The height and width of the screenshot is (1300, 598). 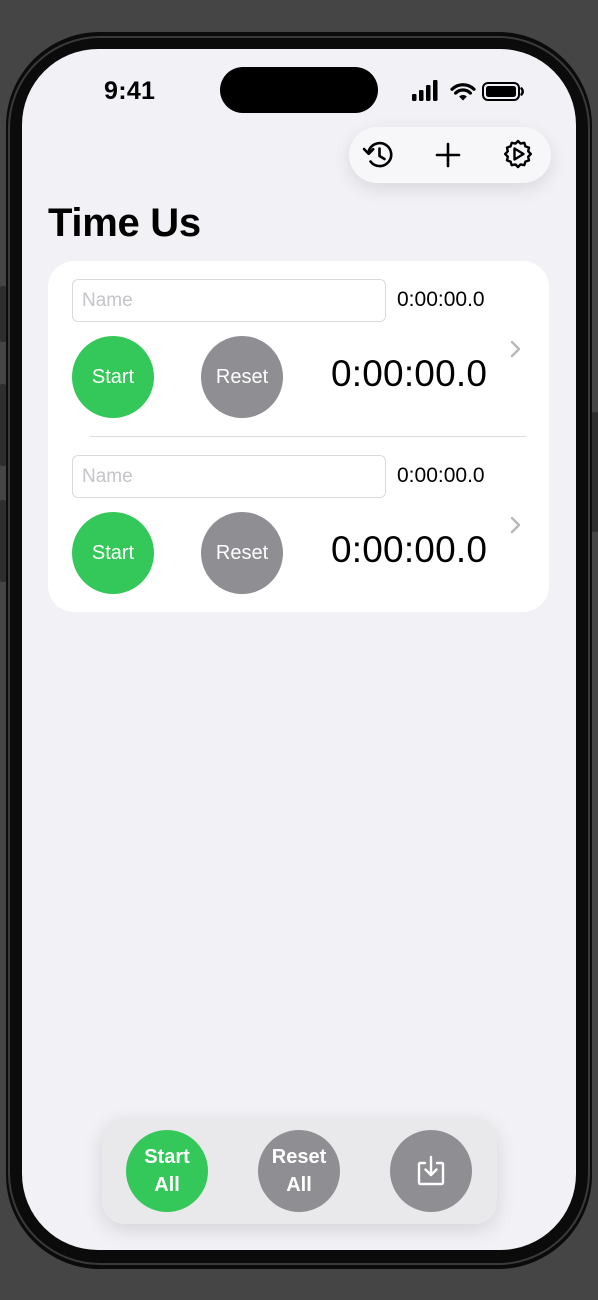 What do you see at coordinates (299, 1185) in the screenshot?
I see `reset-all-label-line2: All` at bounding box center [299, 1185].